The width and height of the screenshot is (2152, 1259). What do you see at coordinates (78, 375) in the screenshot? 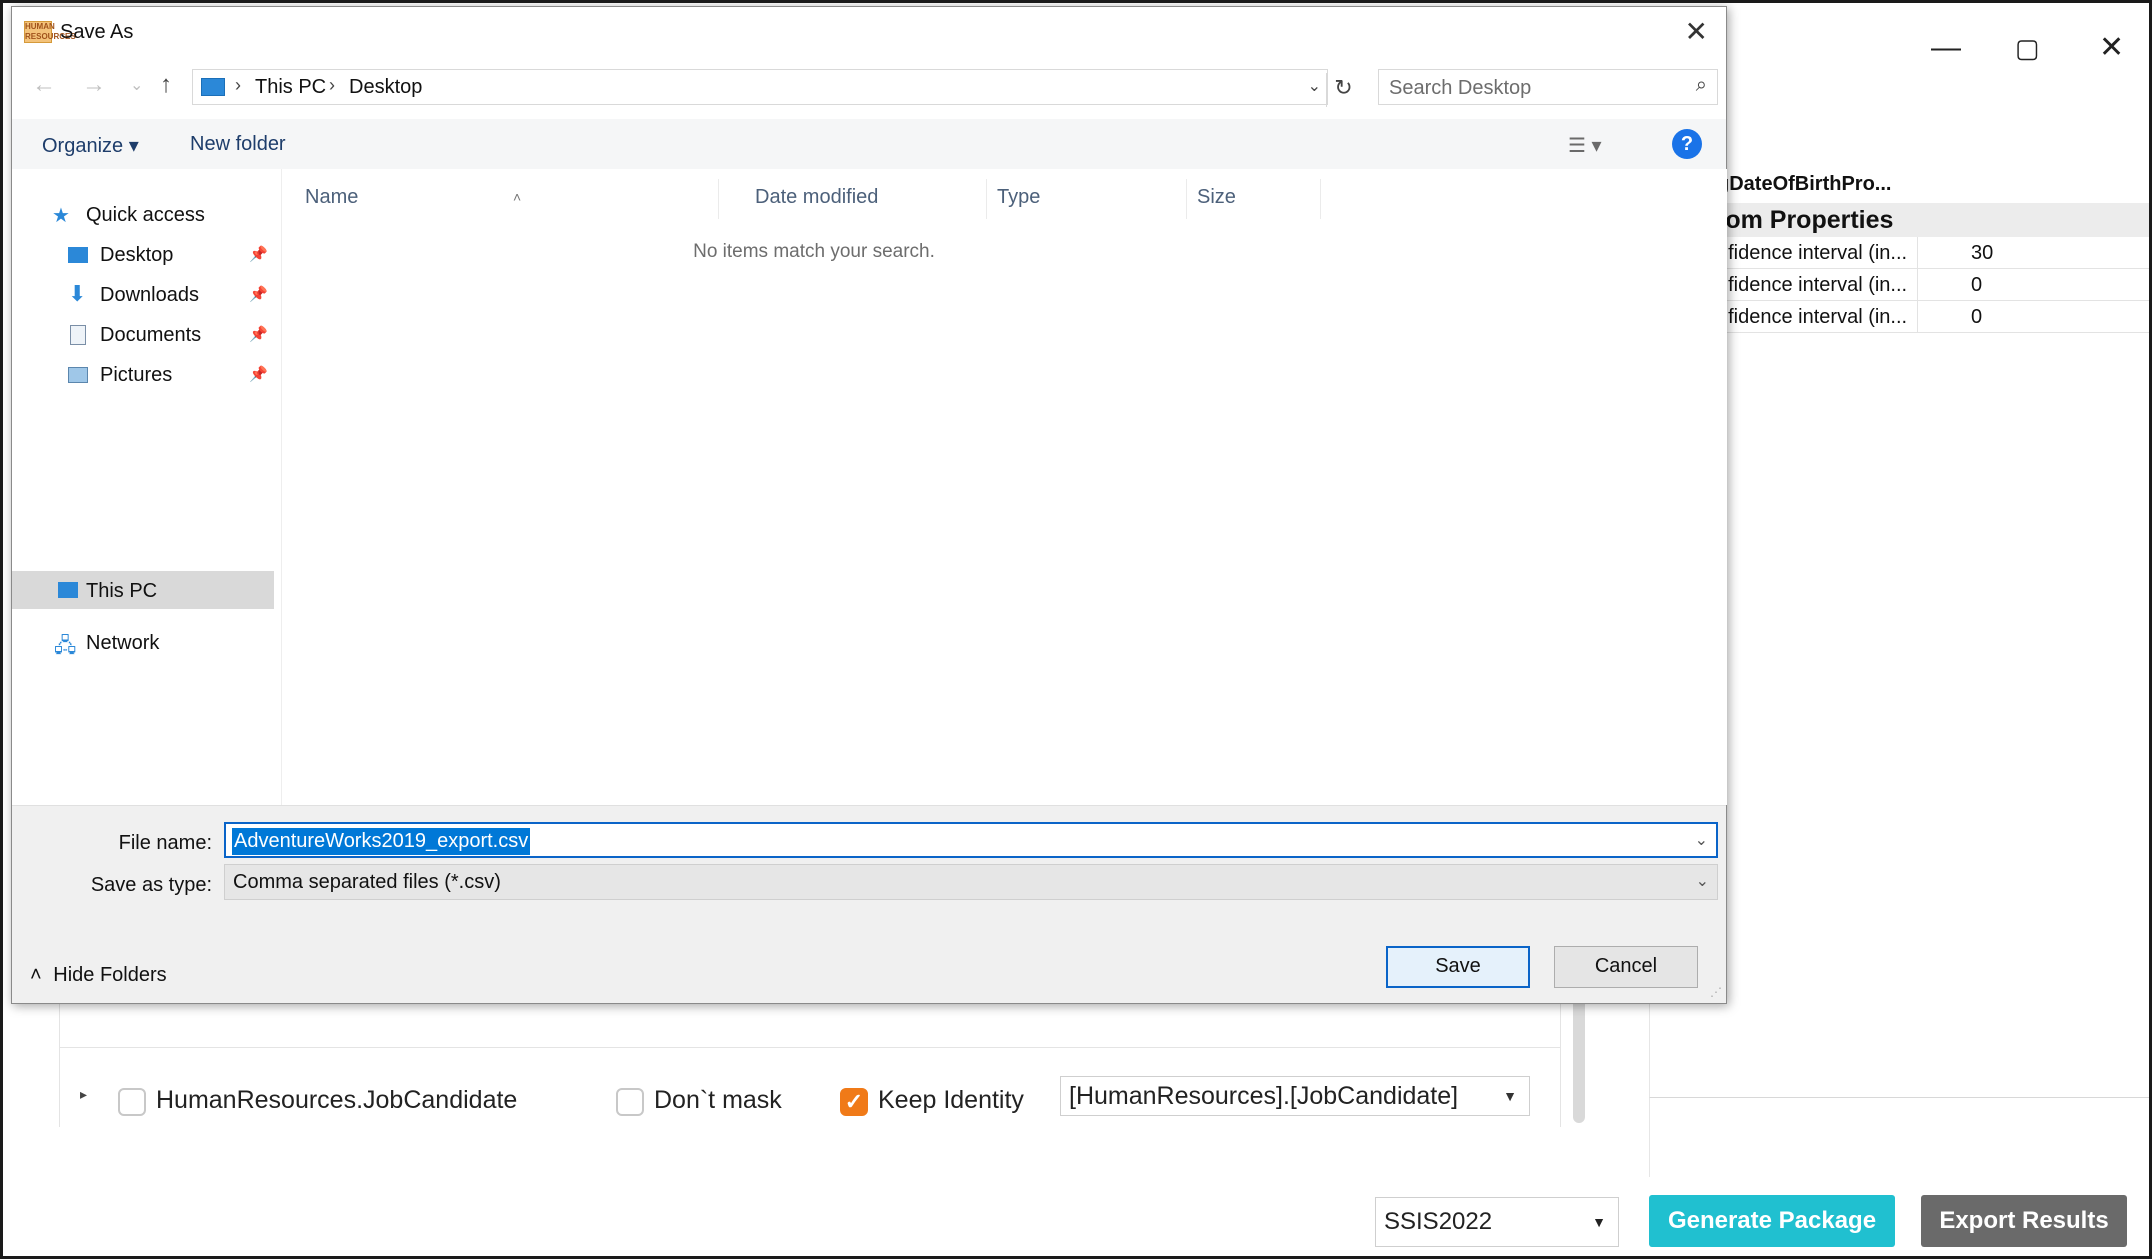
I see `pictures-icon` at bounding box center [78, 375].